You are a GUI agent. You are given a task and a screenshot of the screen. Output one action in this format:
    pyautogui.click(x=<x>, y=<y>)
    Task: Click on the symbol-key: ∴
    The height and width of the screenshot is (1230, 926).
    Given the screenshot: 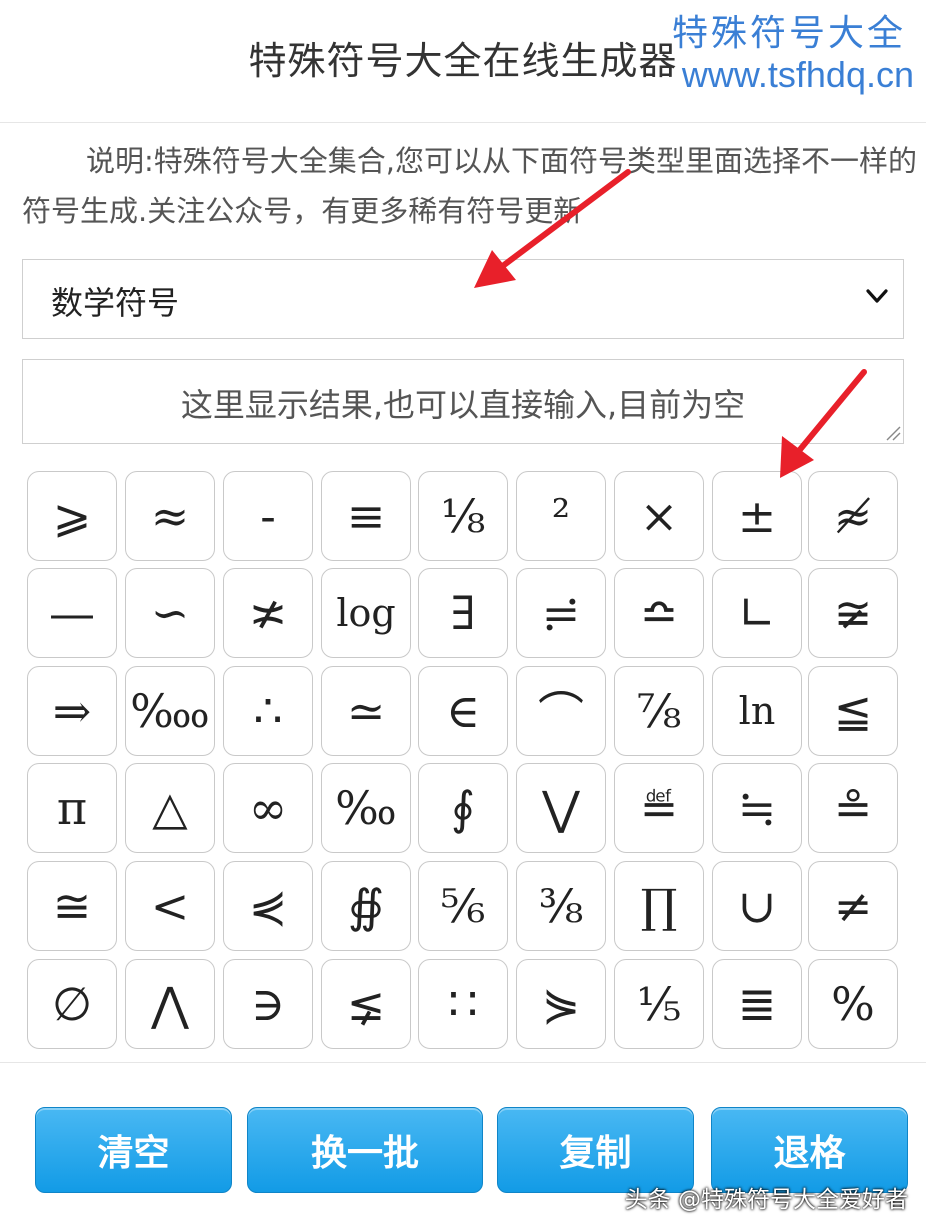 What is the action you would take?
    pyautogui.click(x=268, y=711)
    